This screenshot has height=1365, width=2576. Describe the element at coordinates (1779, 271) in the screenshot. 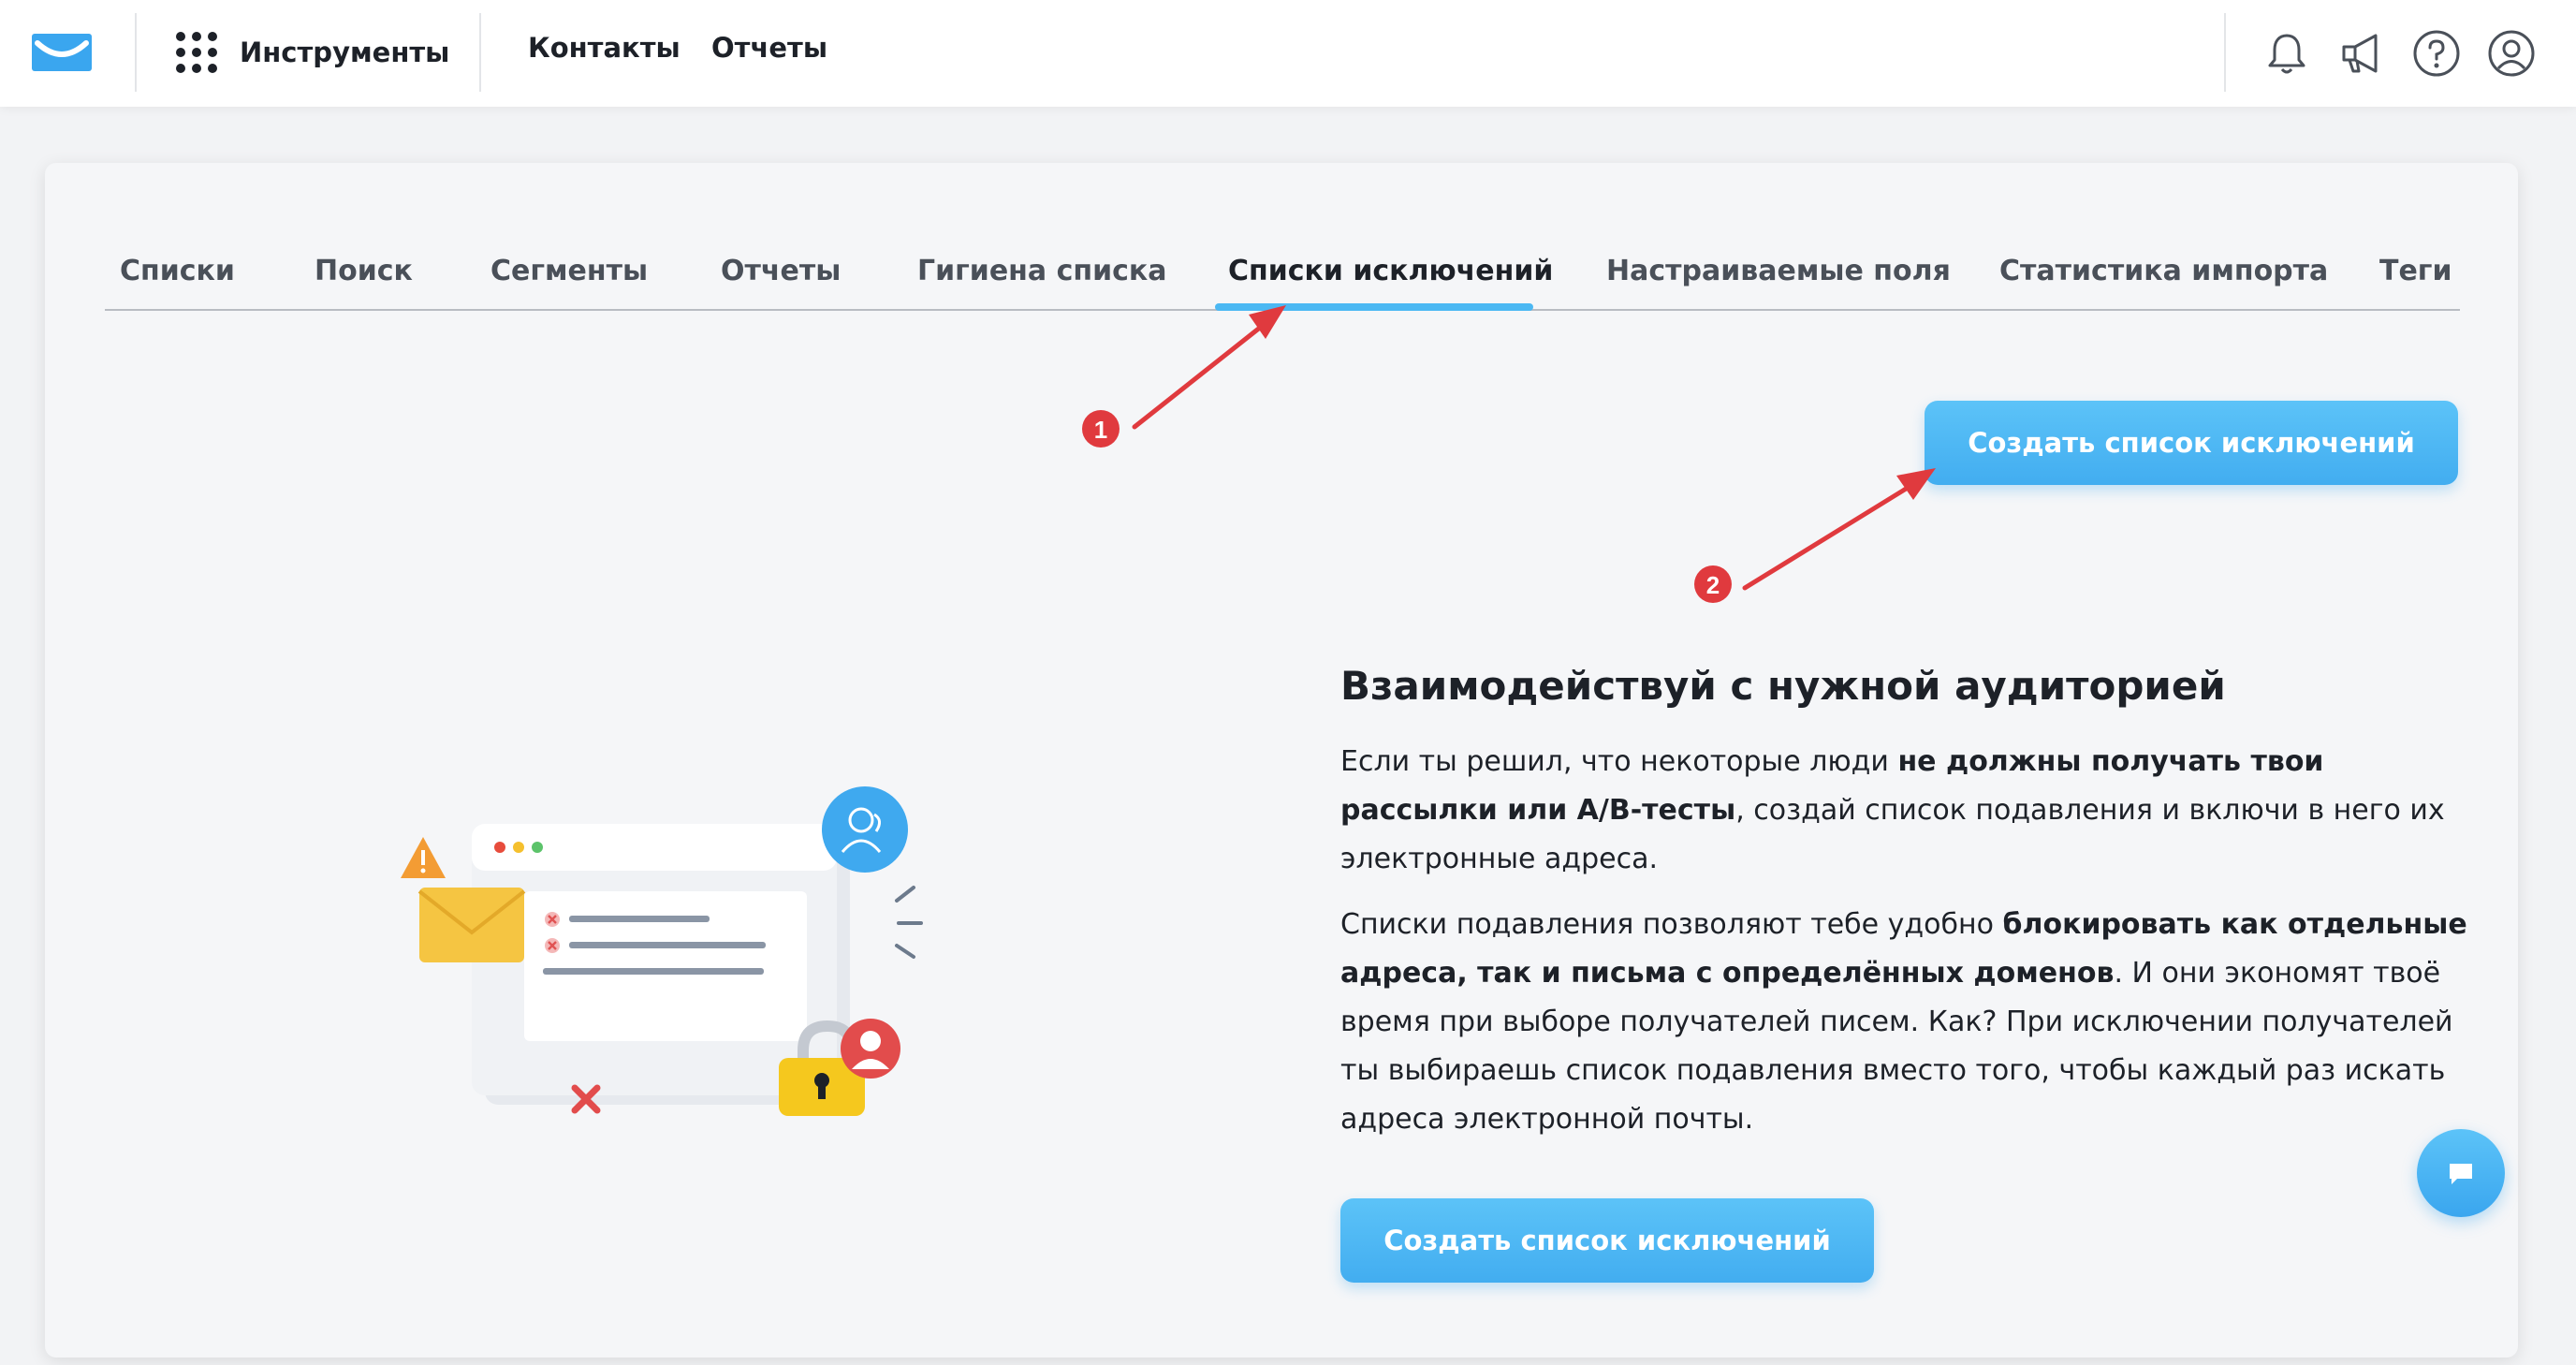

I see `tab-custom-fields: Настраиваемые поля` at that location.